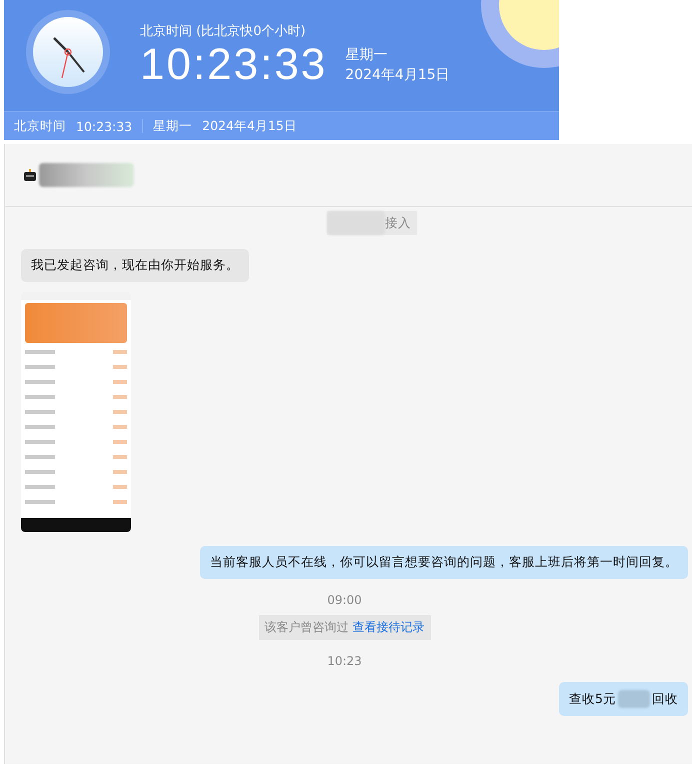  Describe the element at coordinates (634, 699) in the screenshot. I see `blurred-text` at that location.